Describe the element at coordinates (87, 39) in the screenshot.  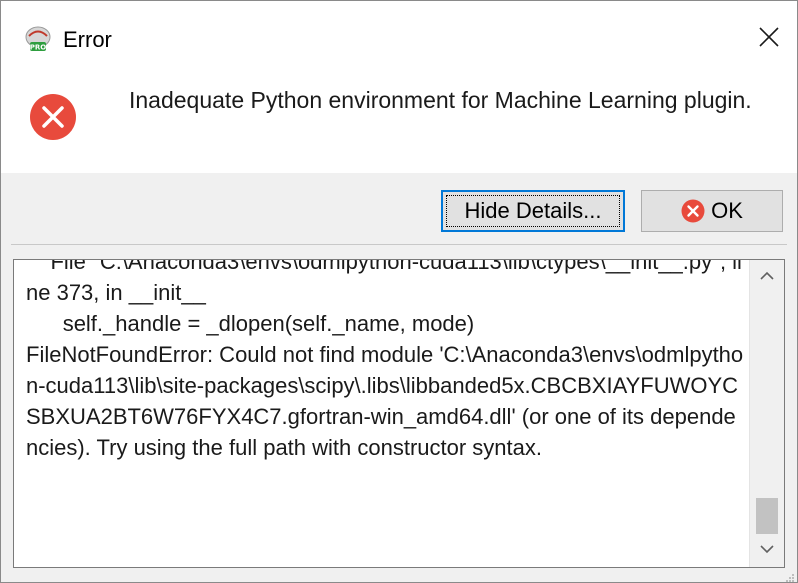
I see `window-title: Error` at that location.